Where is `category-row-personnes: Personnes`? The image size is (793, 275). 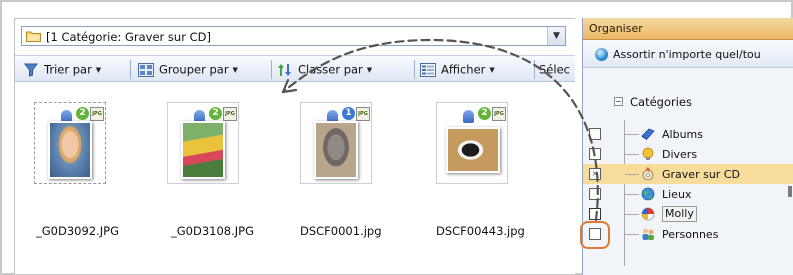 category-row-personnes: Personnes is located at coordinates (688, 234).